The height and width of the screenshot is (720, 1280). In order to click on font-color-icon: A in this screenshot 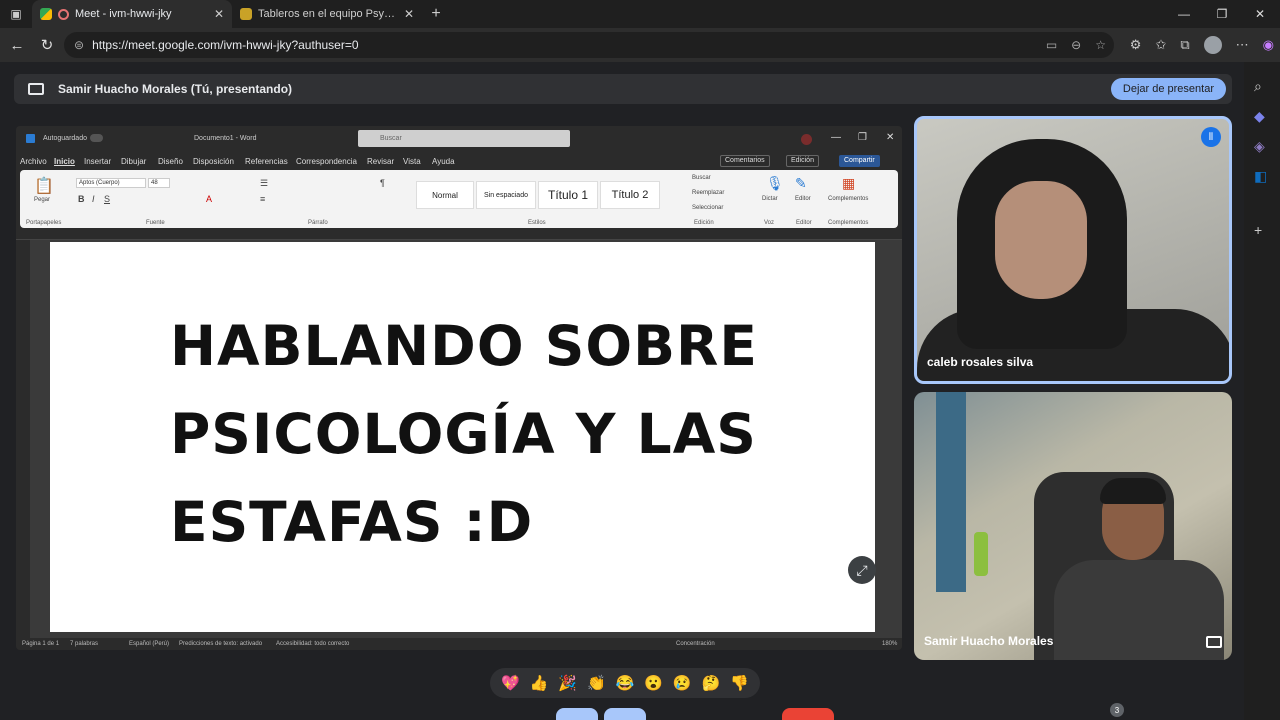, I will do `click(209, 199)`.